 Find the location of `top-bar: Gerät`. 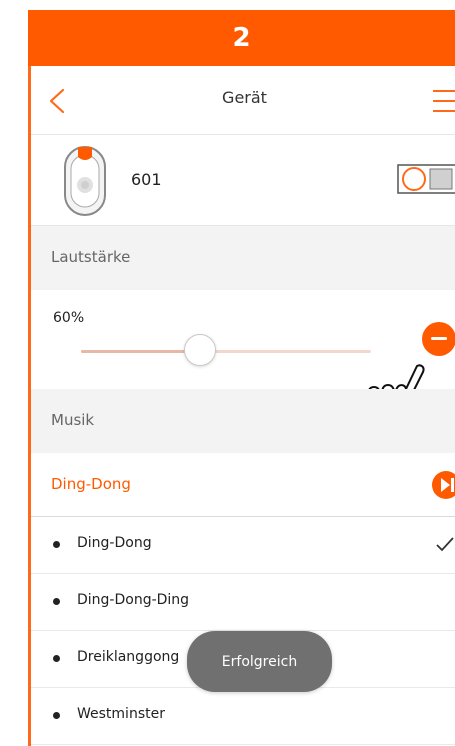

top-bar: Gerät is located at coordinates (243, 100).